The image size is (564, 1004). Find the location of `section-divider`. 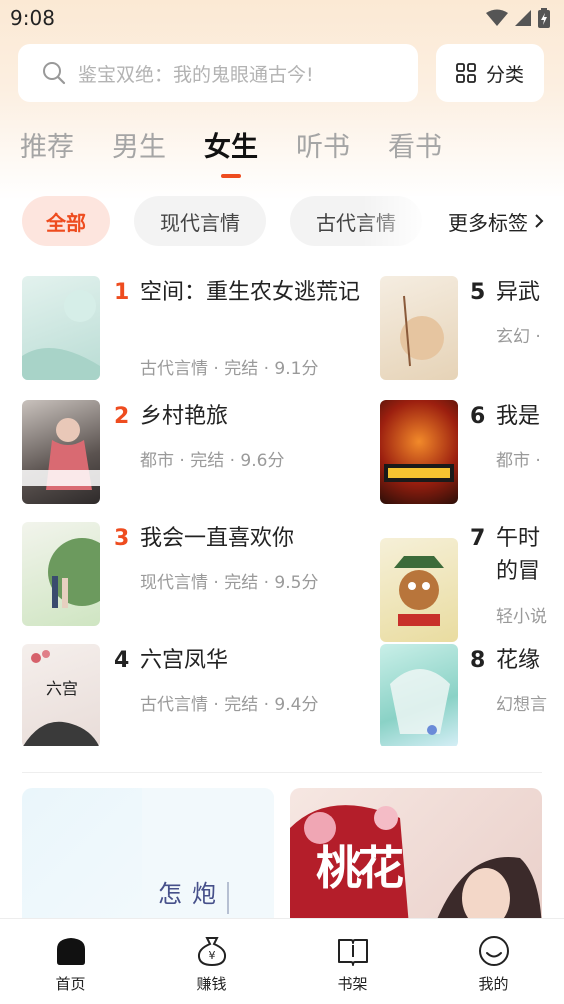

section-divider is located at coordinates (282, 772).